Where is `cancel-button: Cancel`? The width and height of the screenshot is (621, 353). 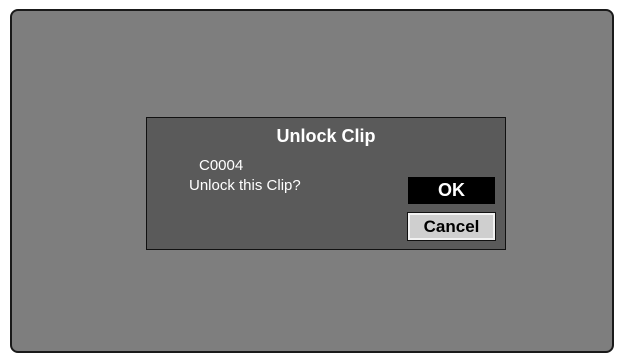
cancel-button: Cancel is located at coordinates (451, 226).